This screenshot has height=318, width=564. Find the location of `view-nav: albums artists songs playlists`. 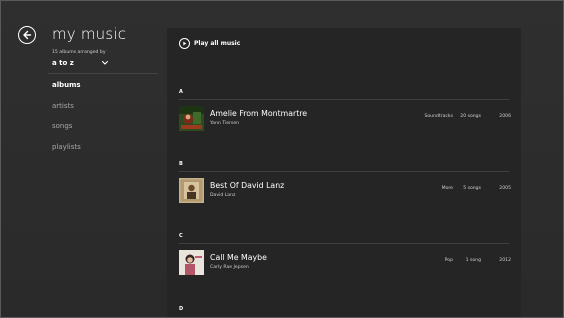

view-nav: albums artists songs playlists is located at coordinates (66, 121).